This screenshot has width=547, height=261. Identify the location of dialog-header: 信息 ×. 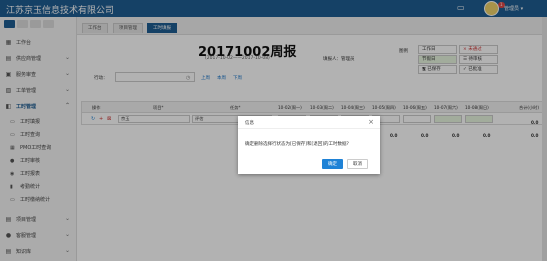
(309, 122).